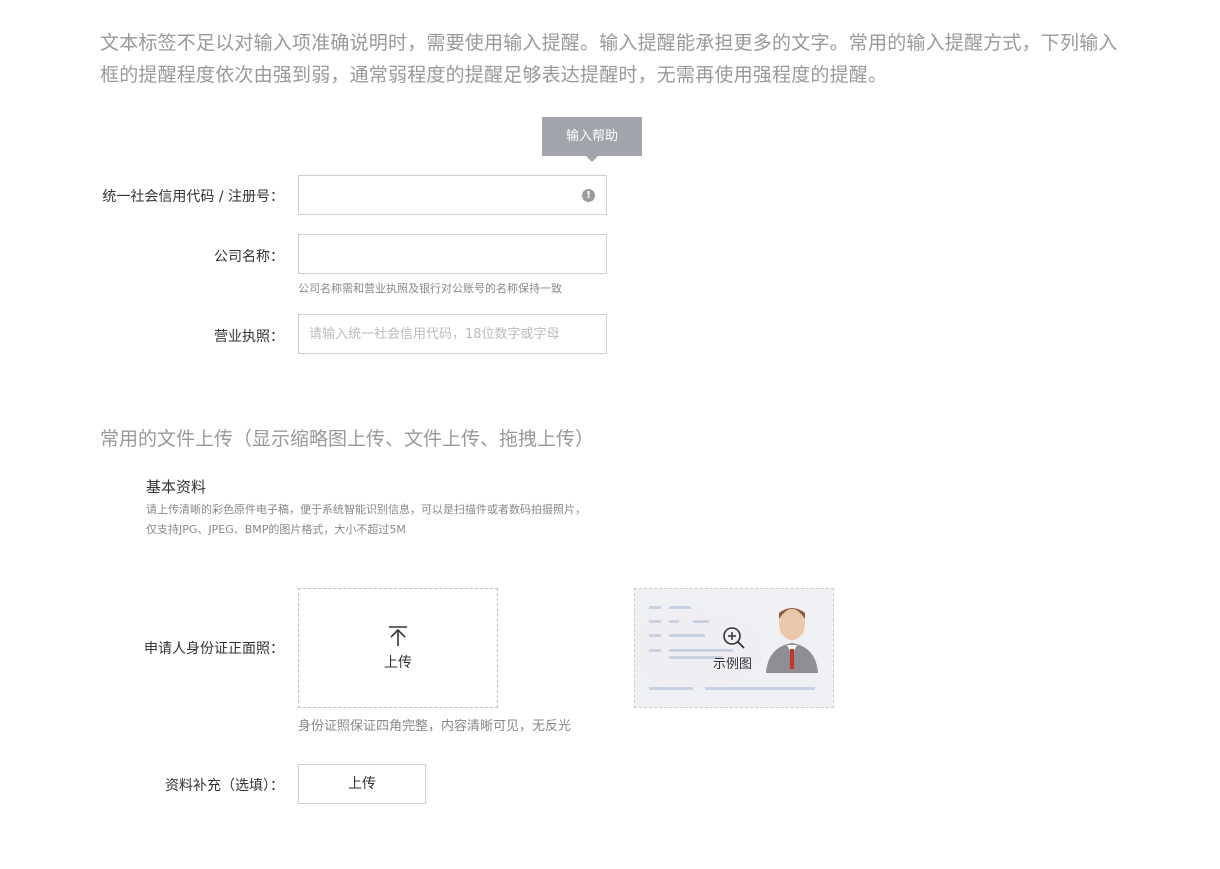 Image resolution: width=1220 pixels, height=869 pixels. What do you see at coordinates (176, 487) in the screenshot?
I see `basic-info-title: 基本资料` at bounding box center [176, 487].